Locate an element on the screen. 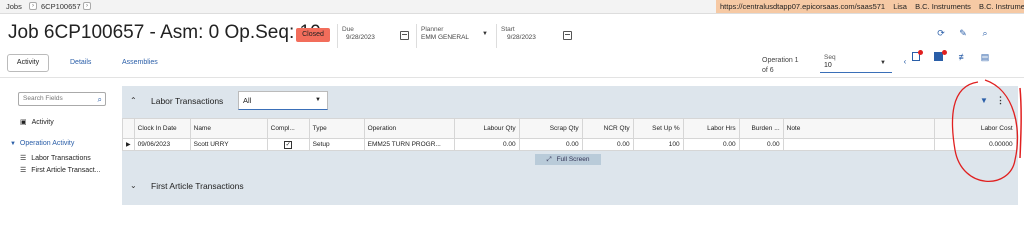 This screenshot has width=1024, height=240. sidebar-item-operation-activity: ▼ Operation Activity is located at coordinates (42, 143).